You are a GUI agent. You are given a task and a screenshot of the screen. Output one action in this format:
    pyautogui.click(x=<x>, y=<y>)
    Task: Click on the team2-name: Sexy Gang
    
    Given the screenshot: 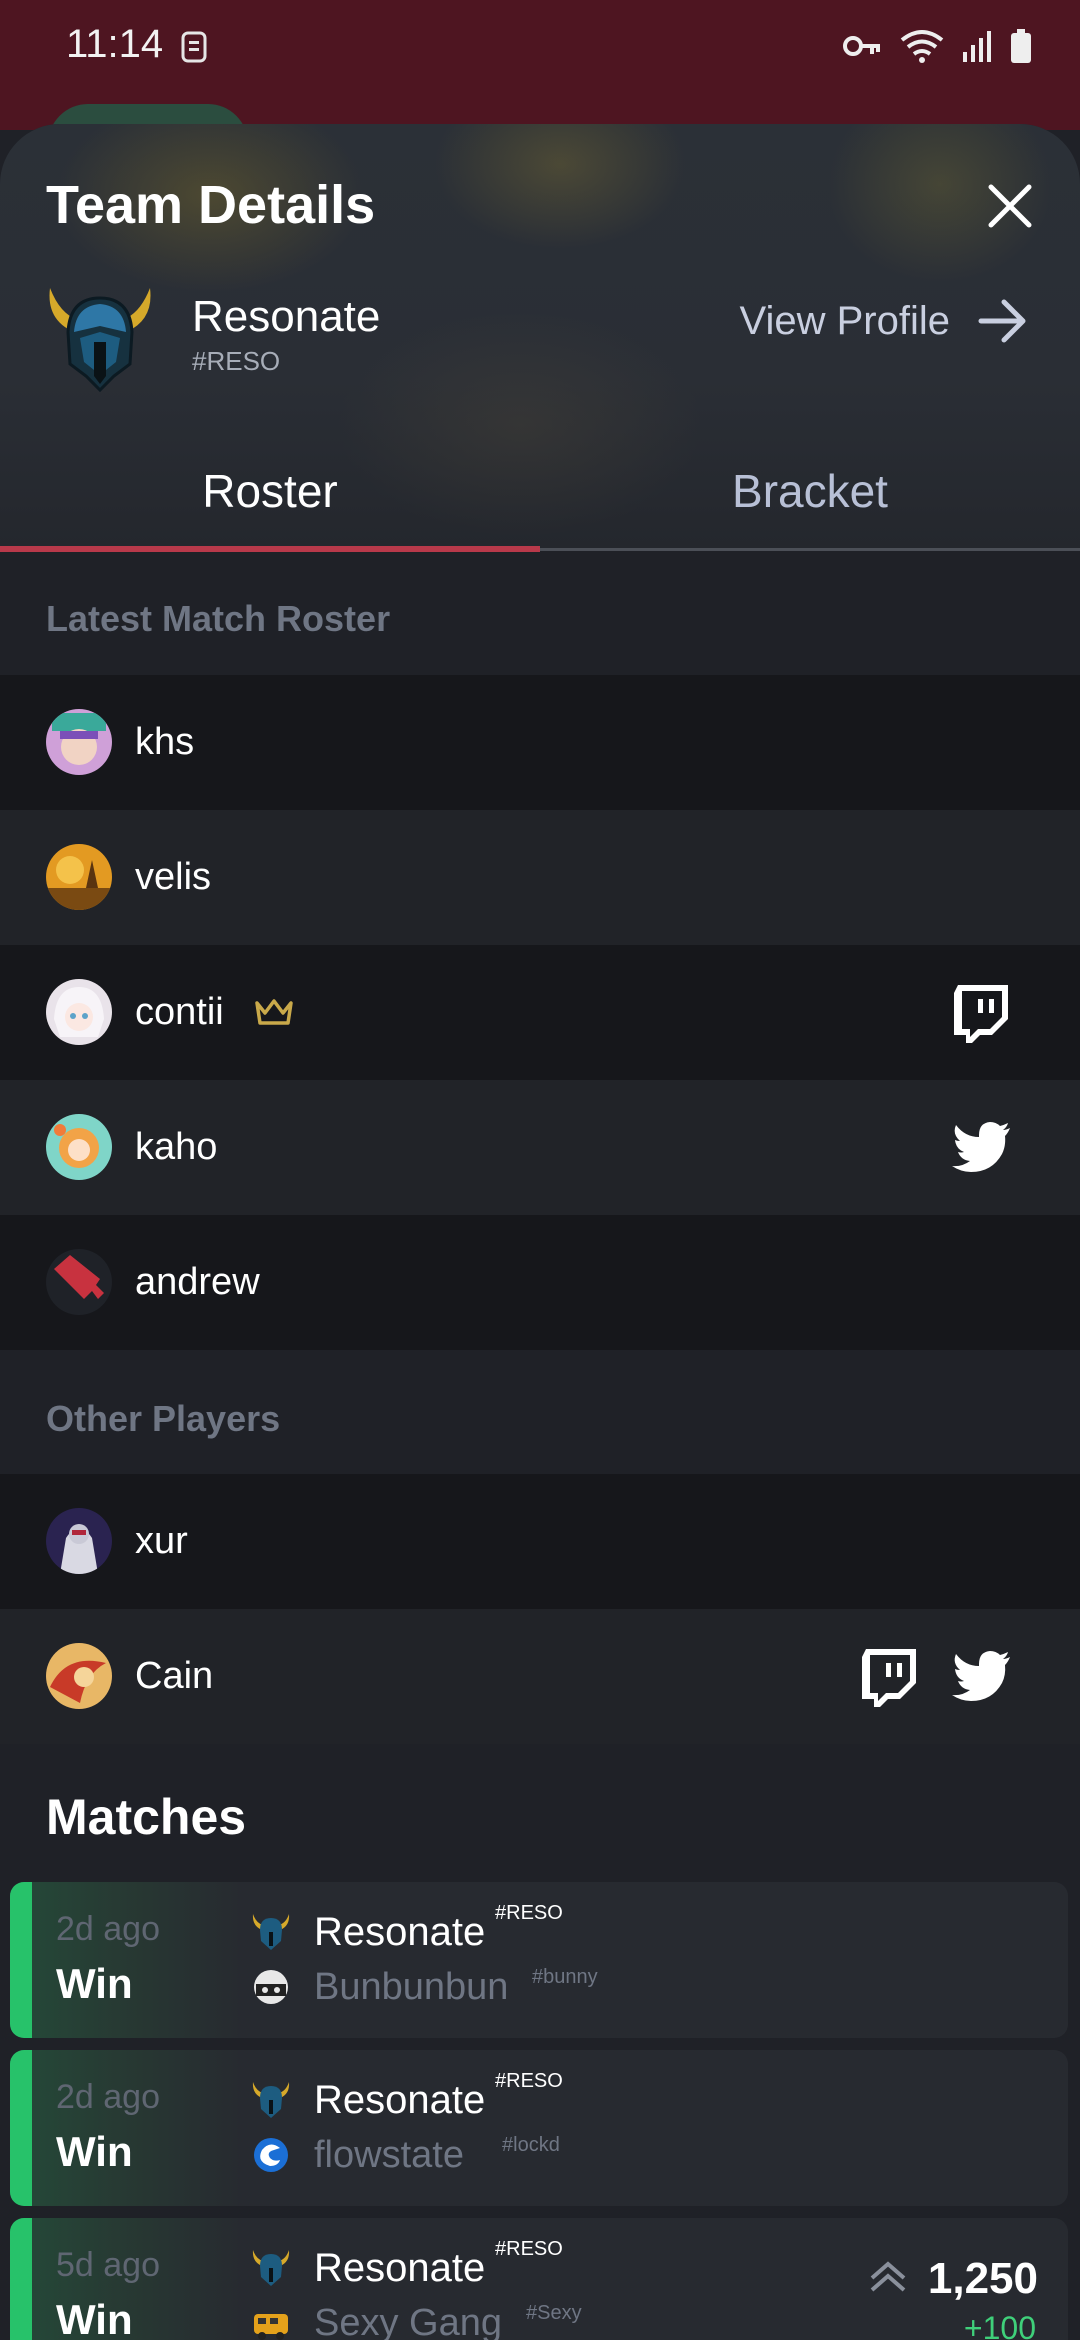 What is the action you would take?
    pyautogui.click(x=408, y=2321)
    